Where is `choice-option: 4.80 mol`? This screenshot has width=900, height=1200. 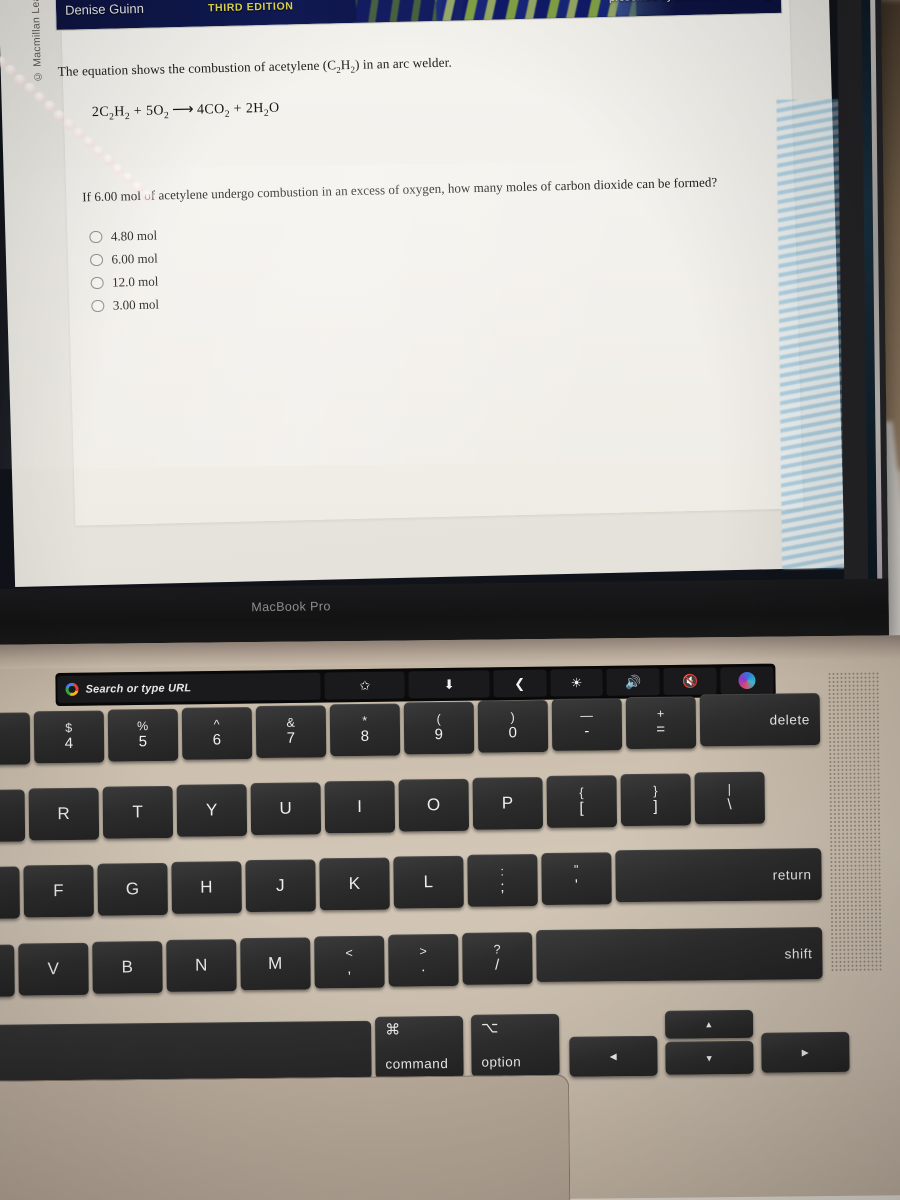 choice-option: 4.80 mol is located at coordinates (123, 237).